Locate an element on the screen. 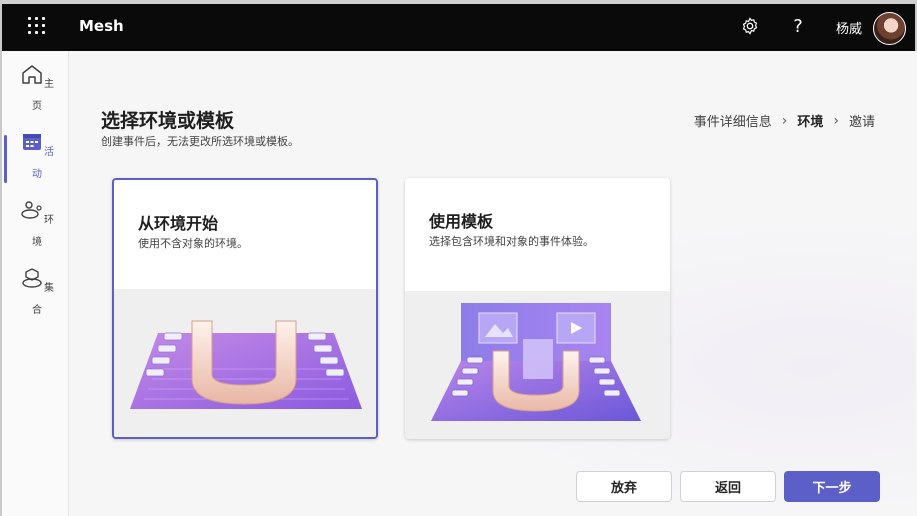 The width and height of the screenshot is (917, 516). page-subtitle: 创建事件后，无法更改所选环境或模板。 is located at coordinates (200, 141).